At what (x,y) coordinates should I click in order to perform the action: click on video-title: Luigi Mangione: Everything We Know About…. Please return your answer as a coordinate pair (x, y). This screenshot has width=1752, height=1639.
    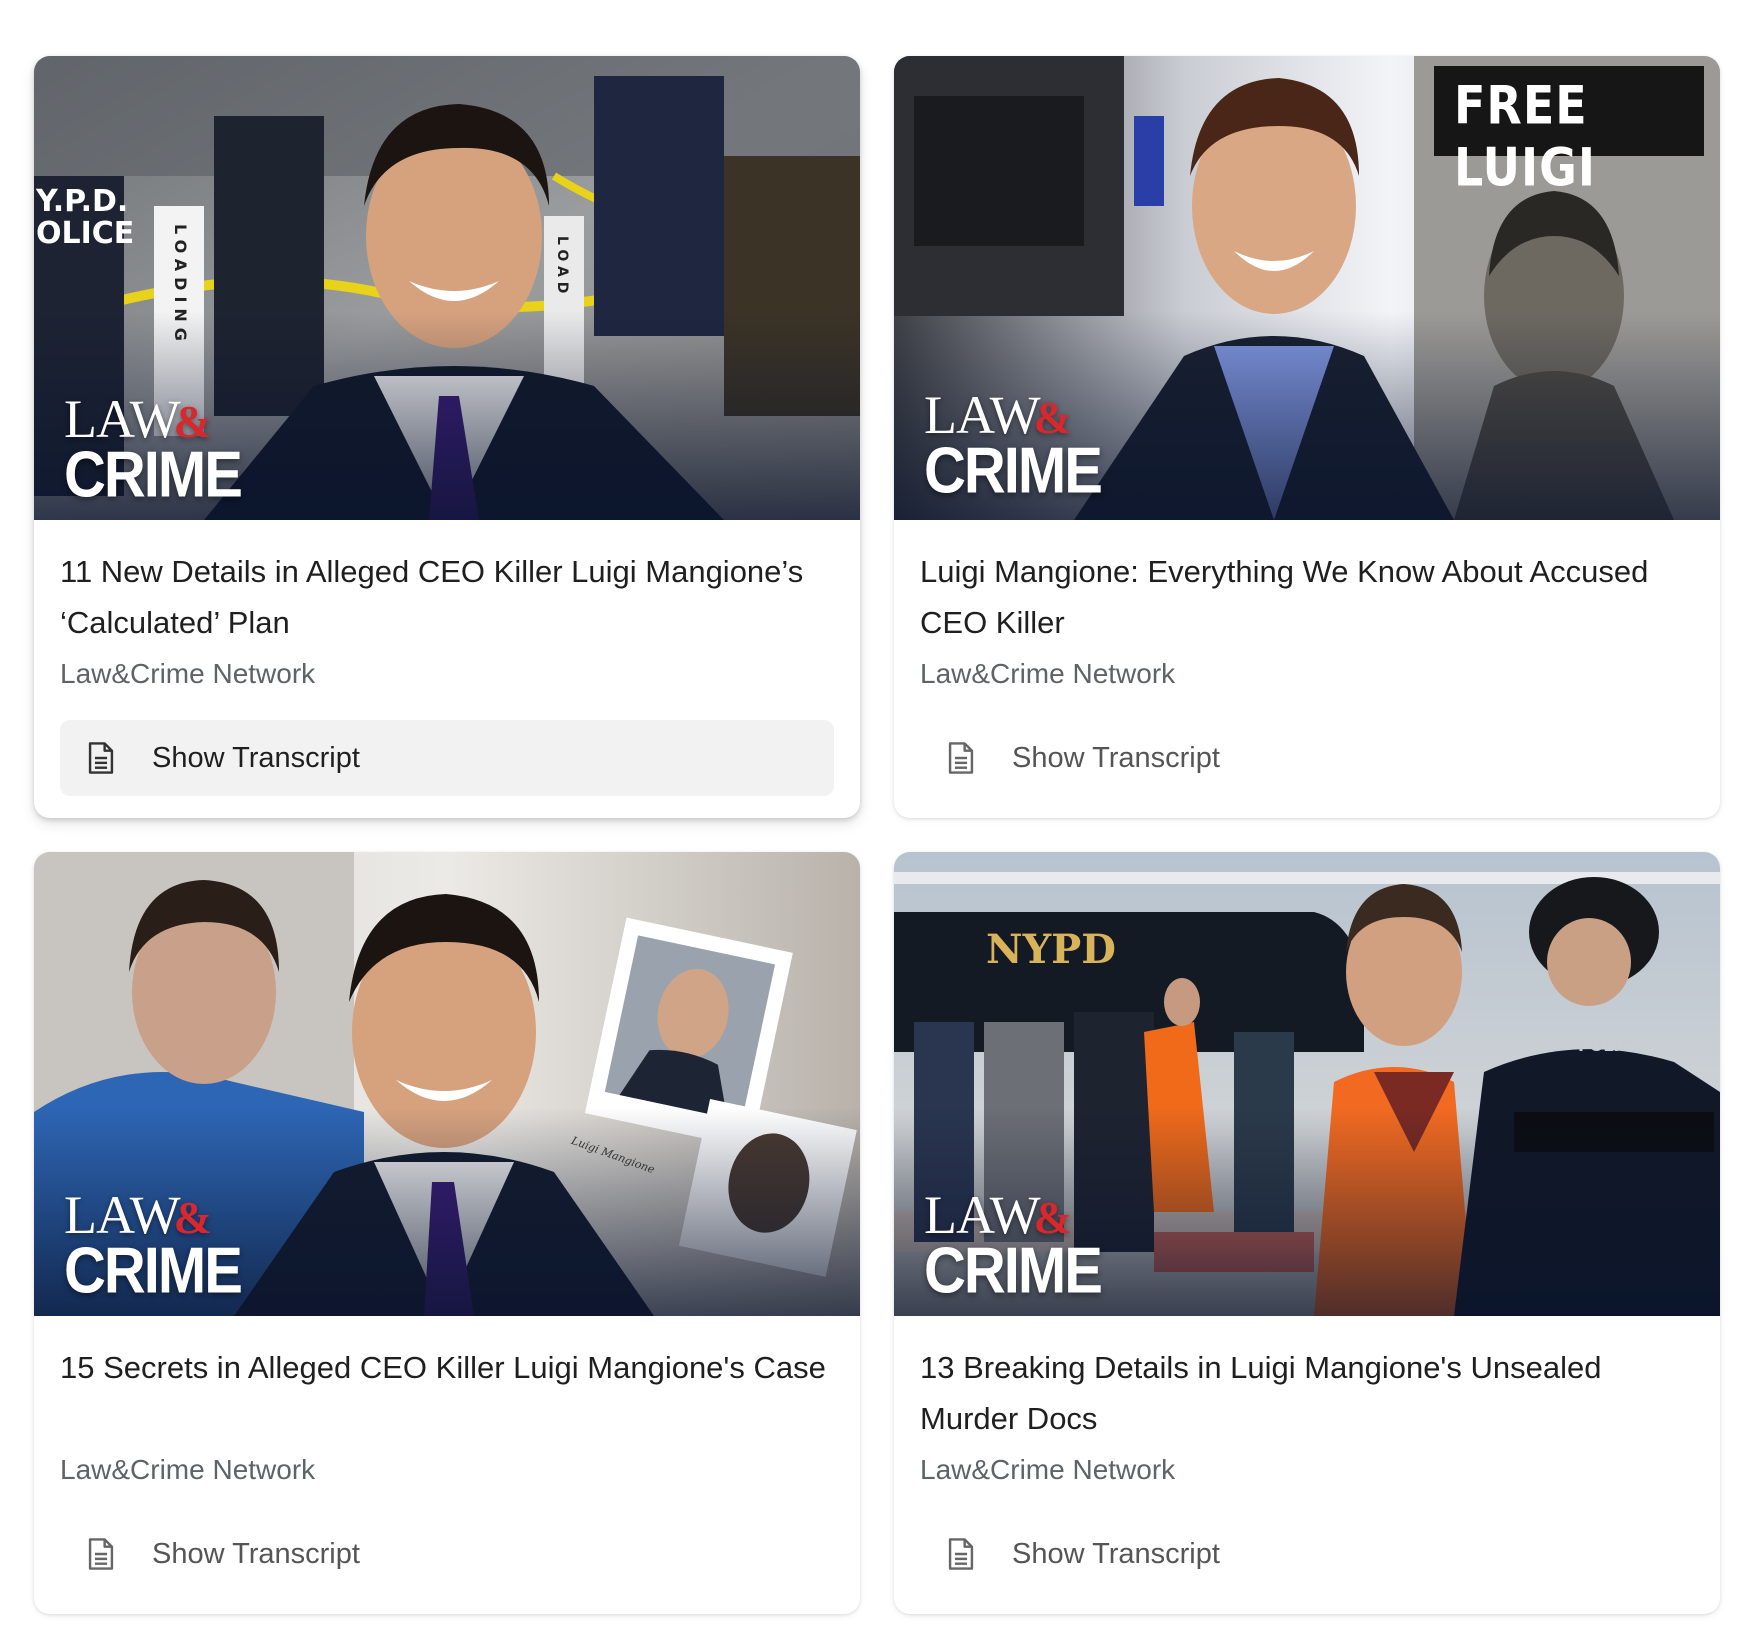
    Looking at the image, I should click on (1307, 597).